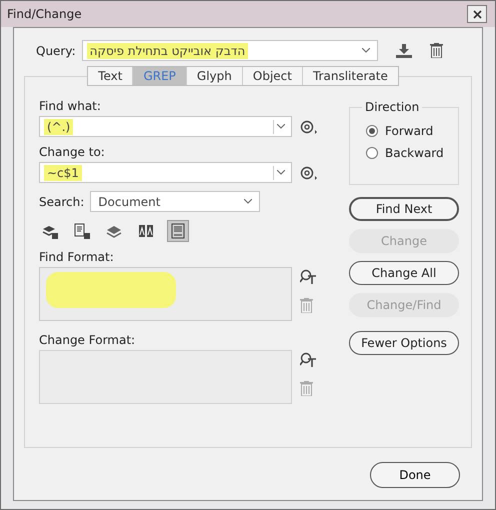 Image resolution: width=496 pixels, height=510 pixels. Describe the element at coordinates (50, 231) in the screenshot. I see `locked-layers-icon` at that location.